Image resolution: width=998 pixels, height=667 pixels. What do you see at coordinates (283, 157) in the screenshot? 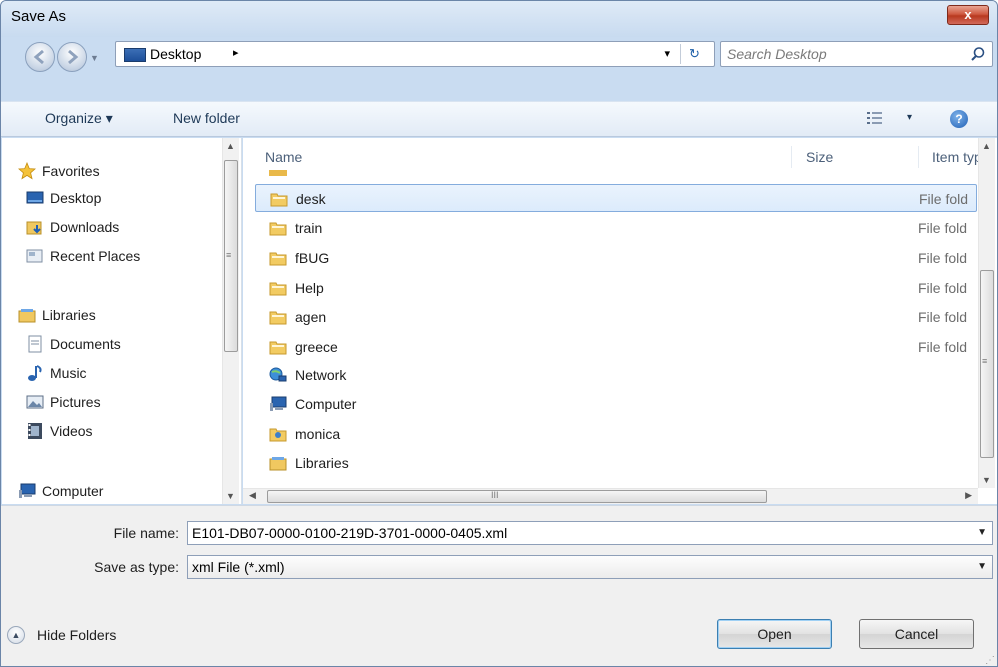
I see `column-header-name: Name` at bounding box center [283, 157].